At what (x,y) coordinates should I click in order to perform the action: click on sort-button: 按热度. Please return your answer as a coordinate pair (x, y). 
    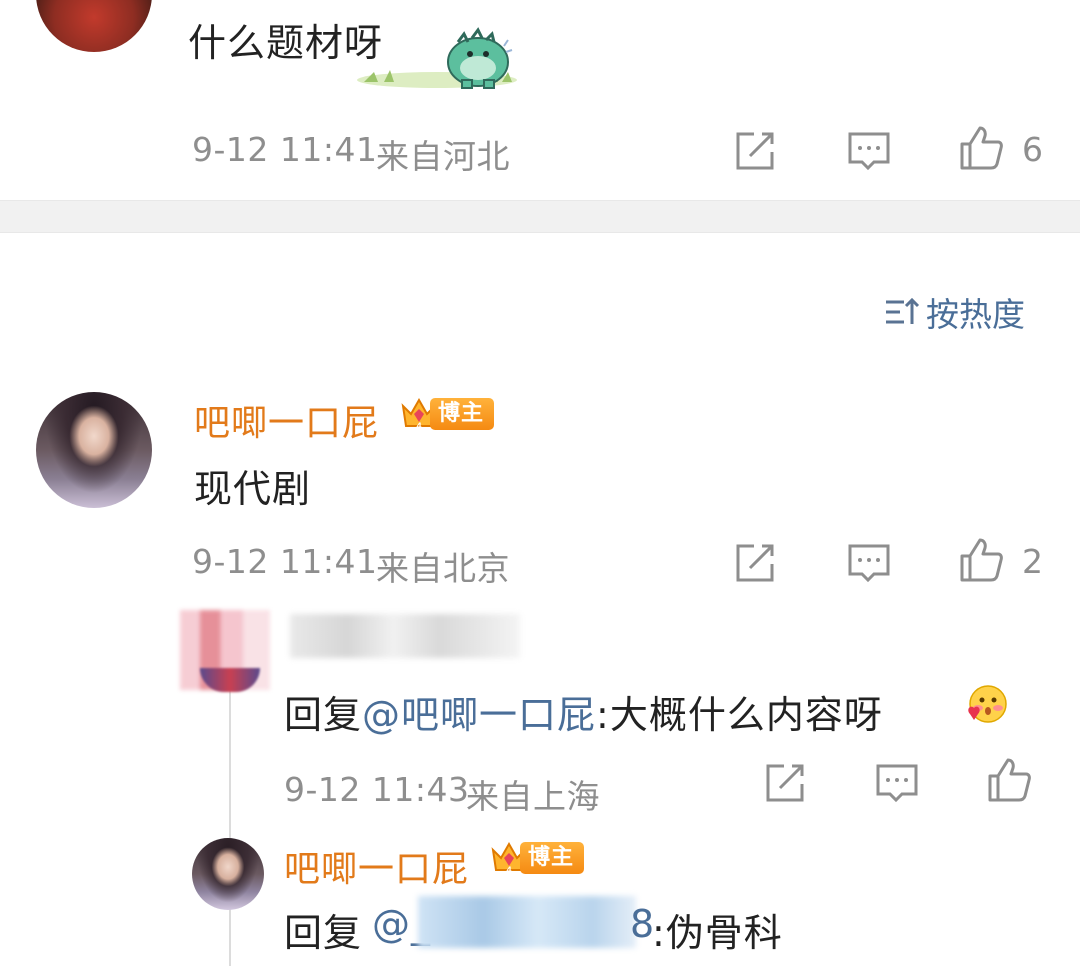
    Looking at the image, I should click on (954, 312).